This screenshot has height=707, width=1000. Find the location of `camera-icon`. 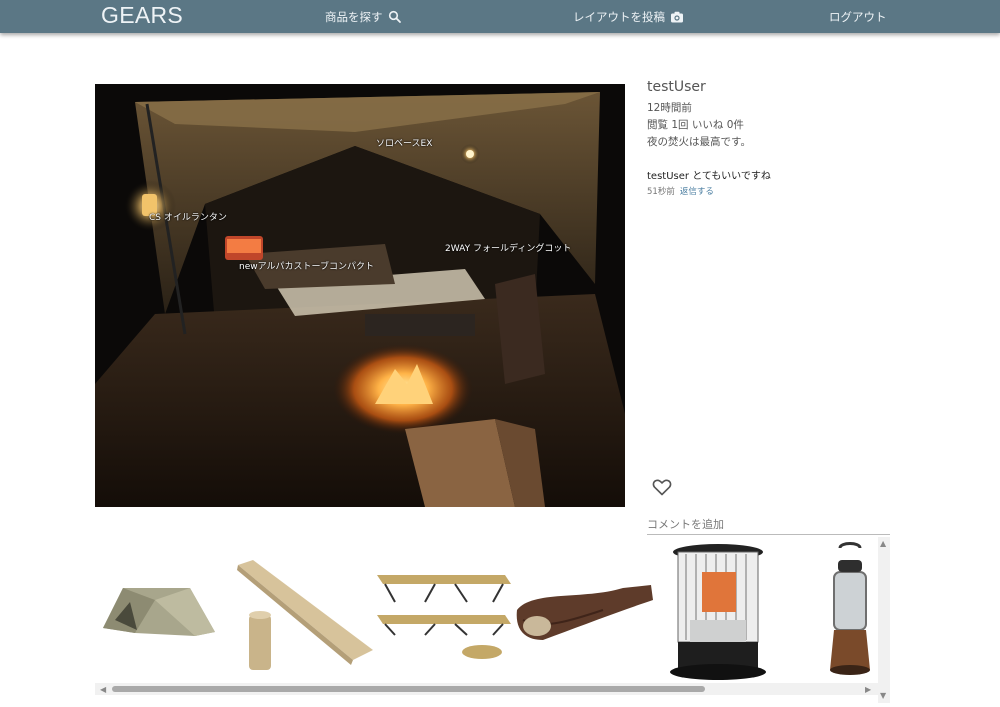

camera-icon is located at coordinates (677, 17).